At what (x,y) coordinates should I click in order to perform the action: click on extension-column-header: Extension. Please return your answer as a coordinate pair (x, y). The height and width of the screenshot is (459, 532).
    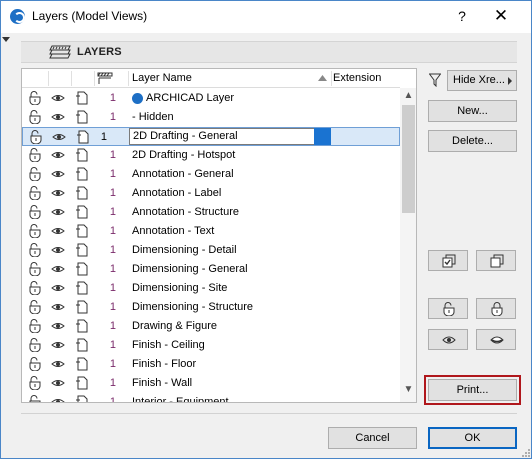
    Looking at the image, I should click on (357, 78).